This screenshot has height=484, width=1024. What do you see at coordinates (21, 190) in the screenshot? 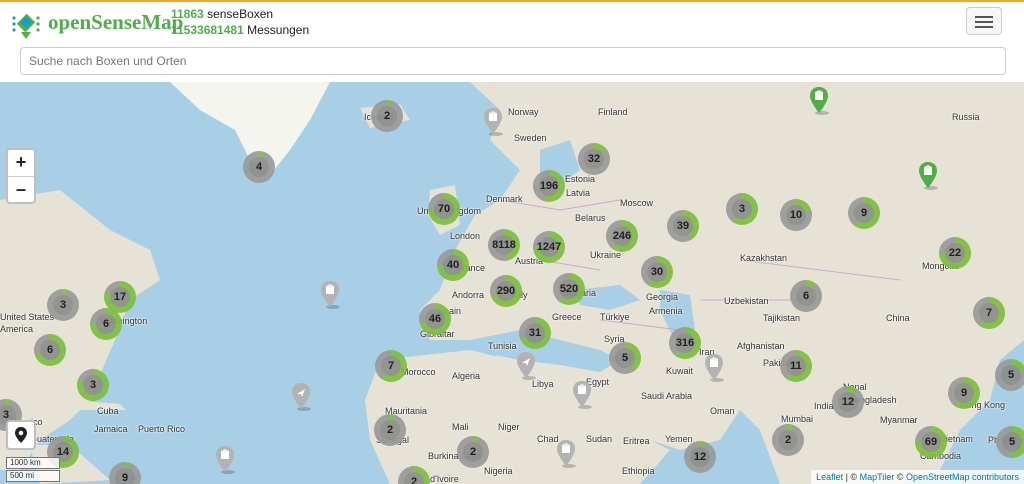
I see `zoom-out-button: –` at bounding box center [21, 190].